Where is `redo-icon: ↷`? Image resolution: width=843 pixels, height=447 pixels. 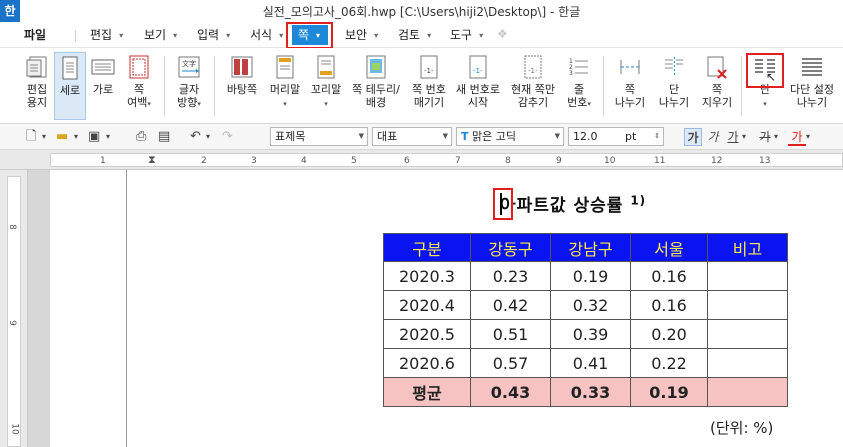 redo-icon: ↷ is located at coordinates (227, 137).